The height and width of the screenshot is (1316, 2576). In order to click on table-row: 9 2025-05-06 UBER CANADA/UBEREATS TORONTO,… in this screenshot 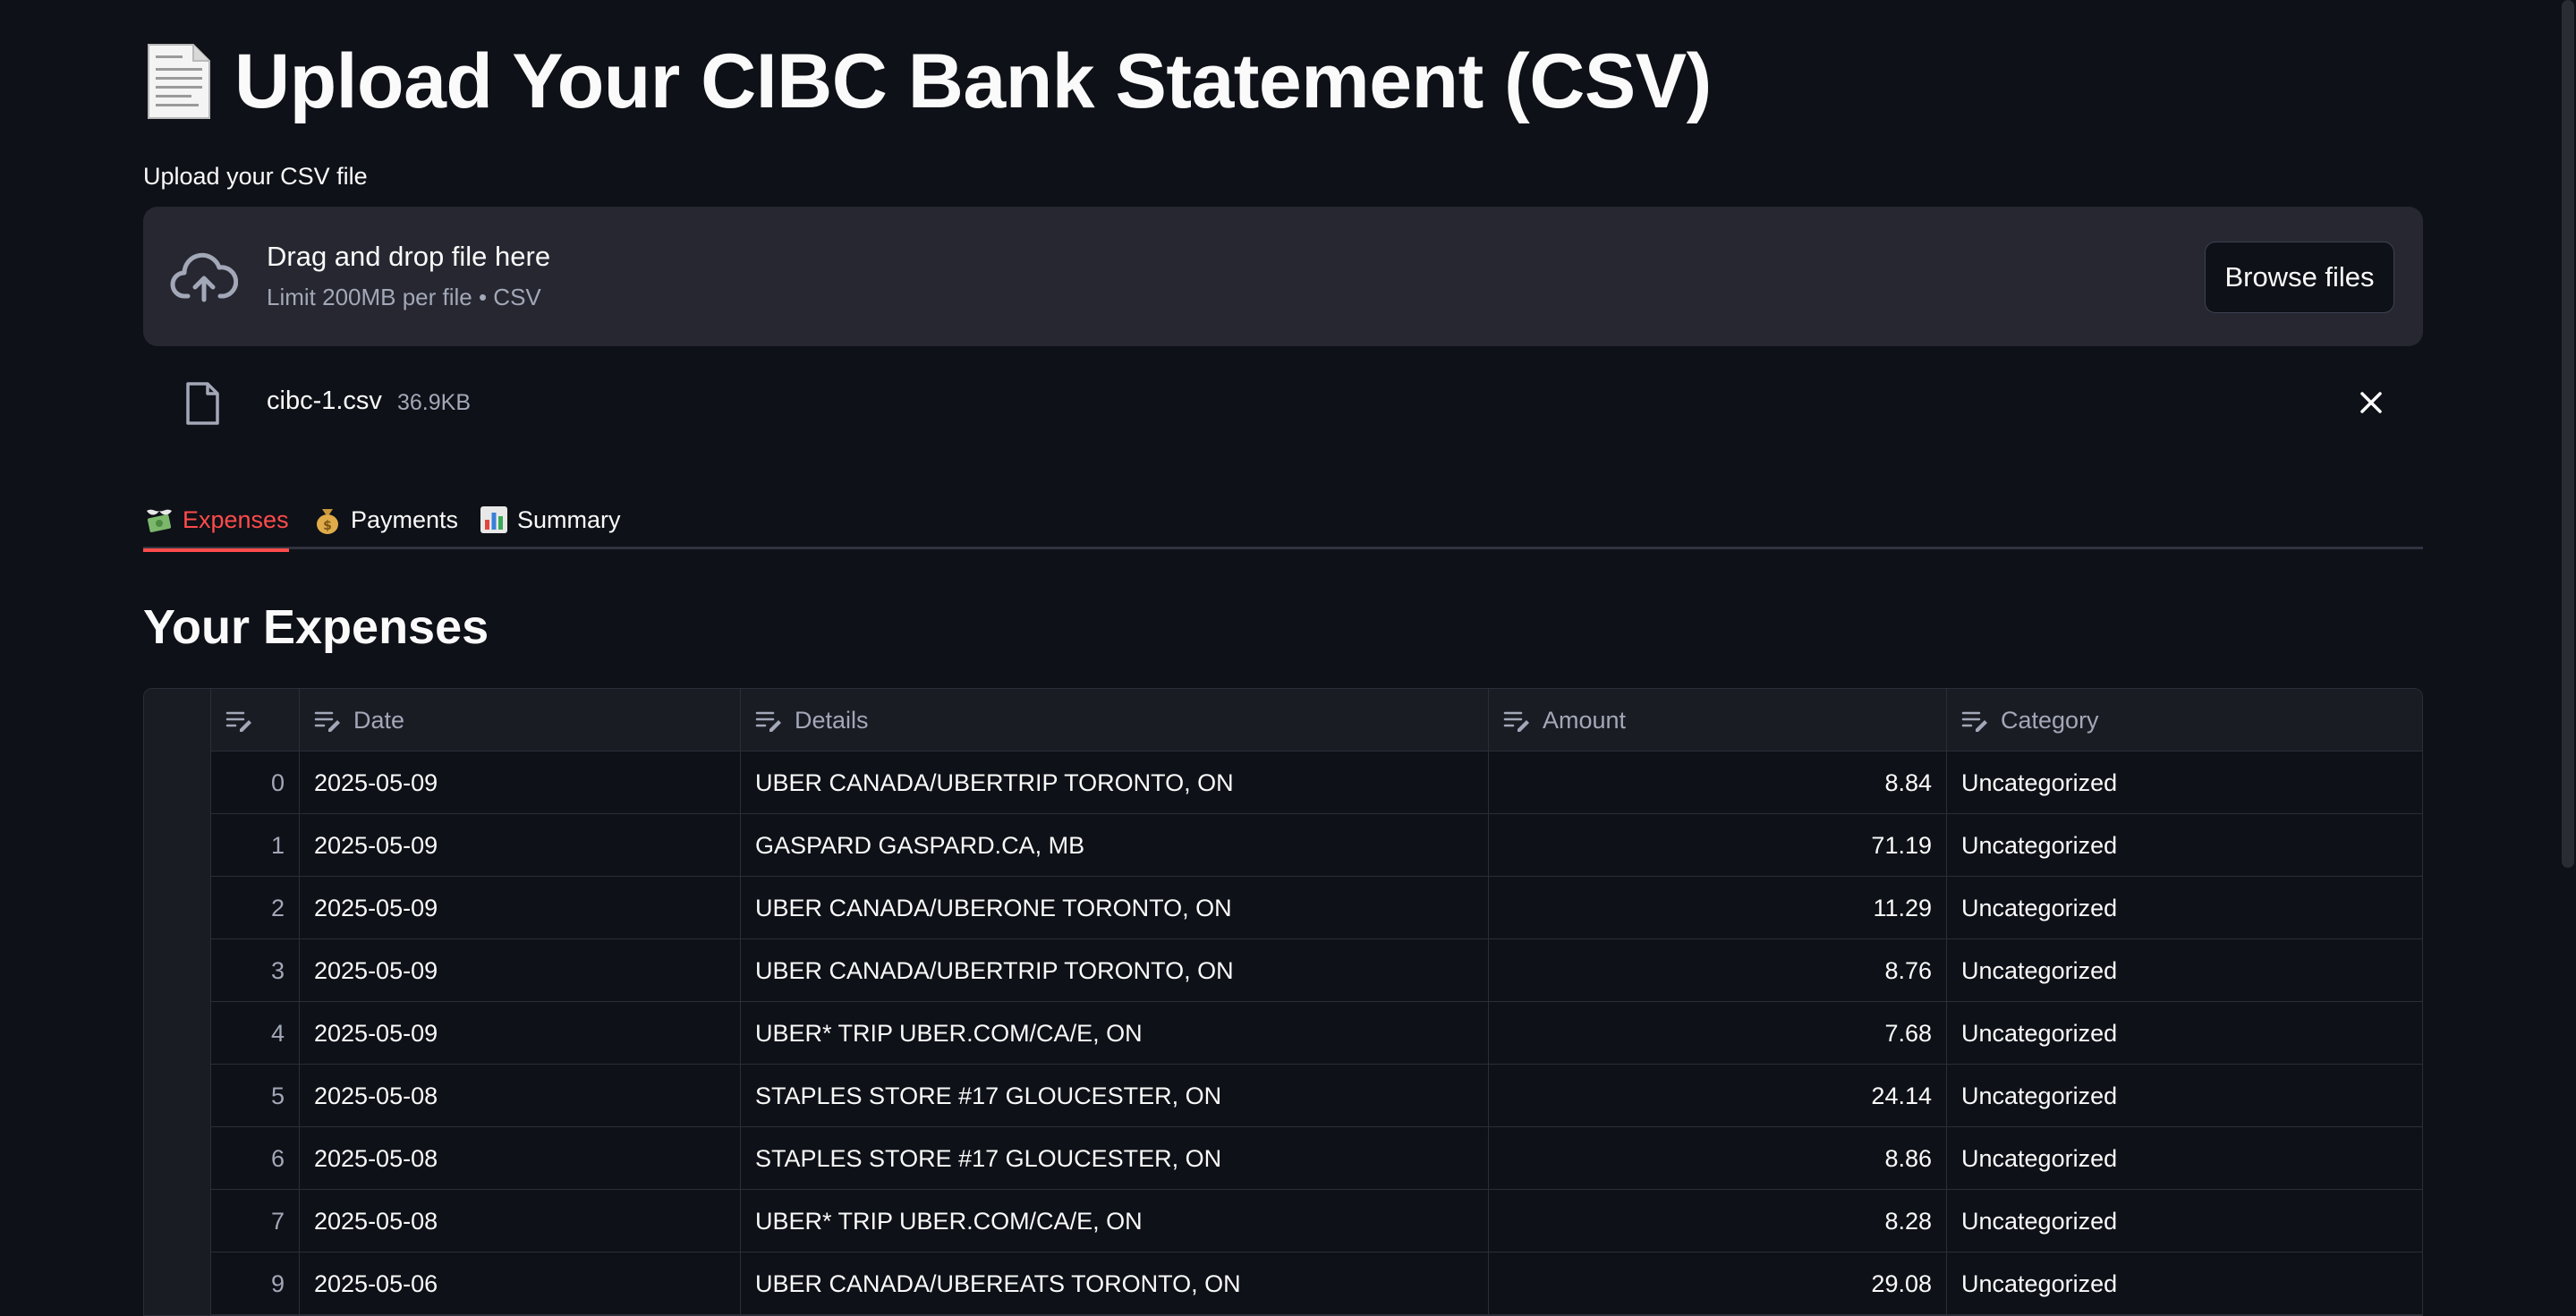, I will do `click(1283, 1283)`.